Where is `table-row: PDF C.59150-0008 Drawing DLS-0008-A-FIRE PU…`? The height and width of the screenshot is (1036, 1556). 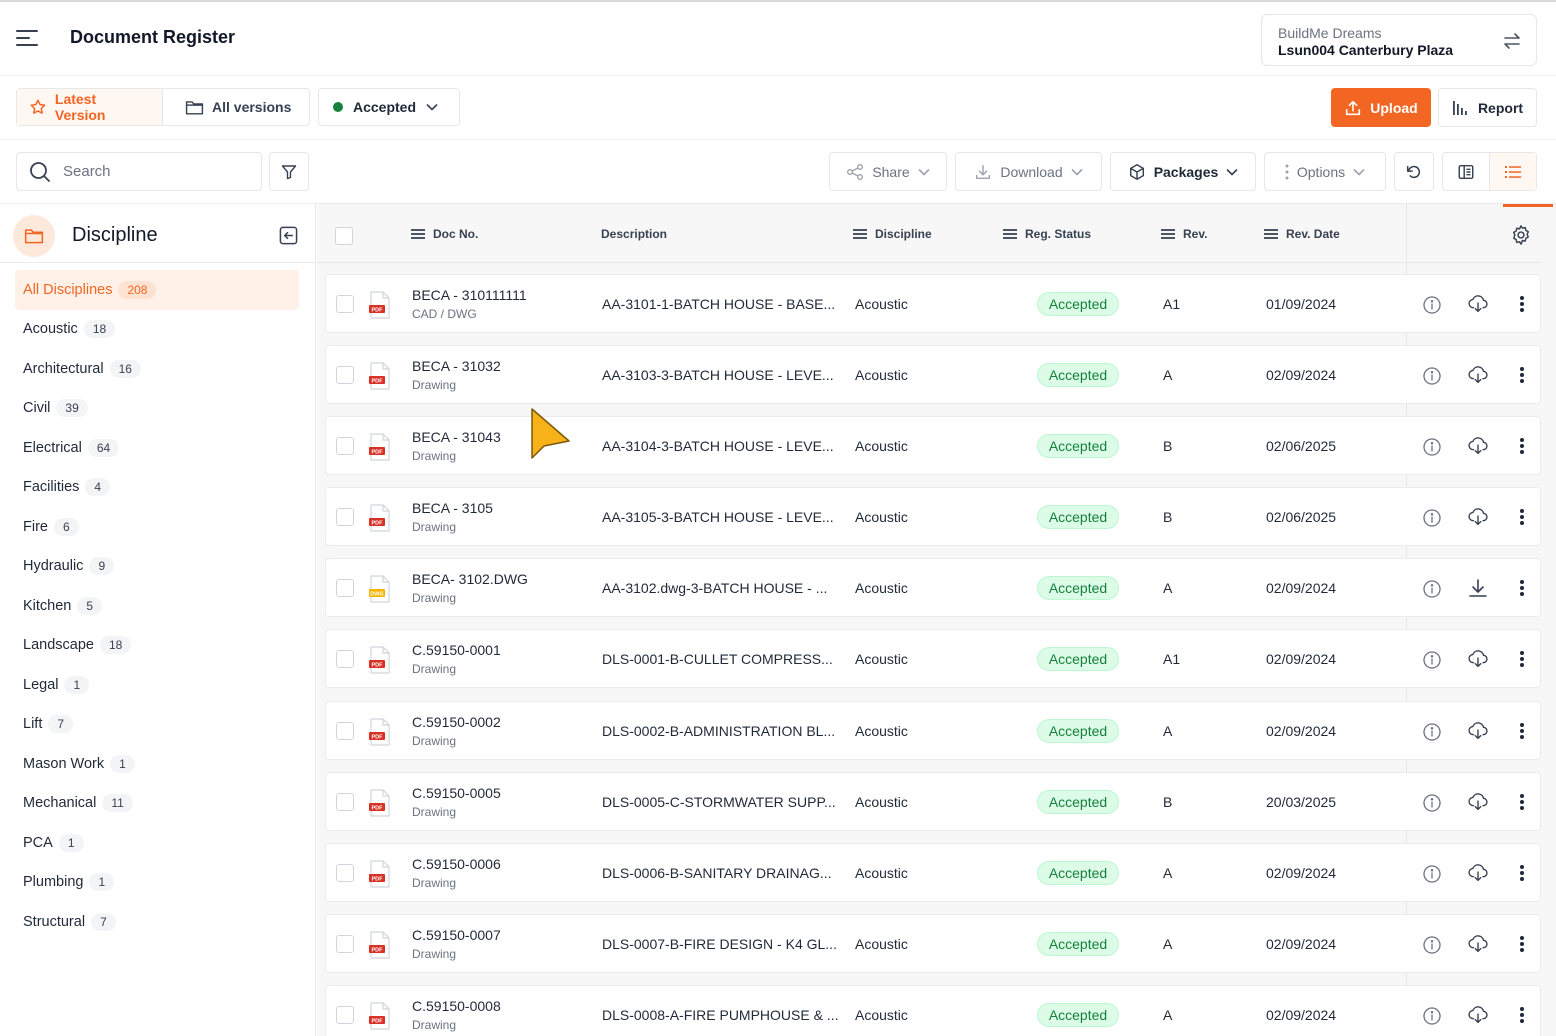
table-row: PDF C.59150-0008 Drawing DLS-0008-A-FIRE PU… is located at coordinates (933, 1010).